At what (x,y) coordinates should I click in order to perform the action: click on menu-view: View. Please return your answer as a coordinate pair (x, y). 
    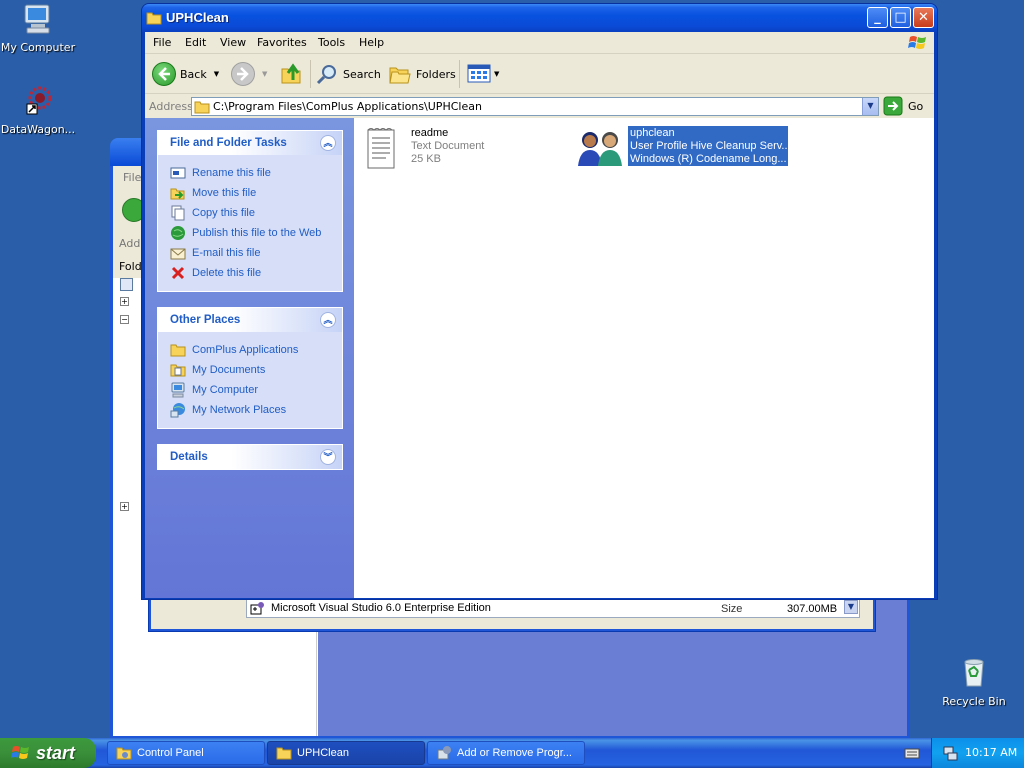
    Looking at the image, I should click on (233, 42).